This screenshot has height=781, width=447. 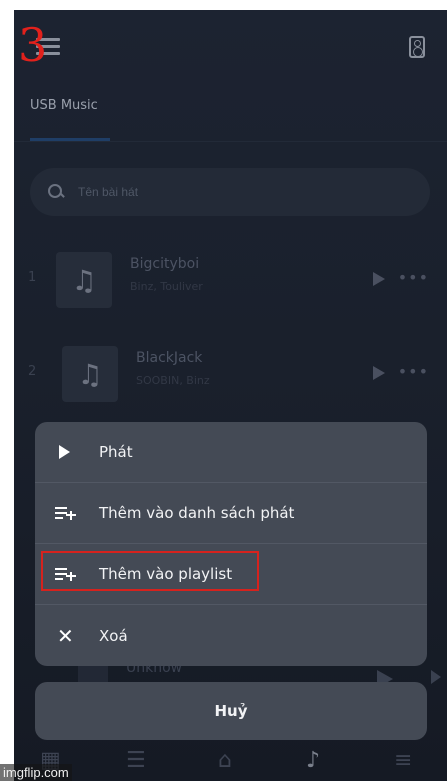 What do you see at coordinates (136, 760) in the screenshot?
I see `list-icon: ☰` at bounding box center [136, 760].